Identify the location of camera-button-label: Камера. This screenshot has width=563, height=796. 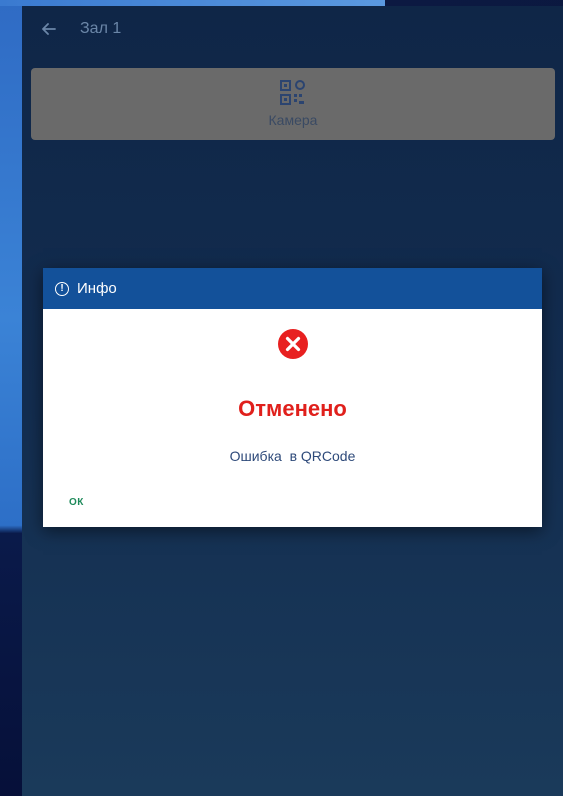
(293, 120).